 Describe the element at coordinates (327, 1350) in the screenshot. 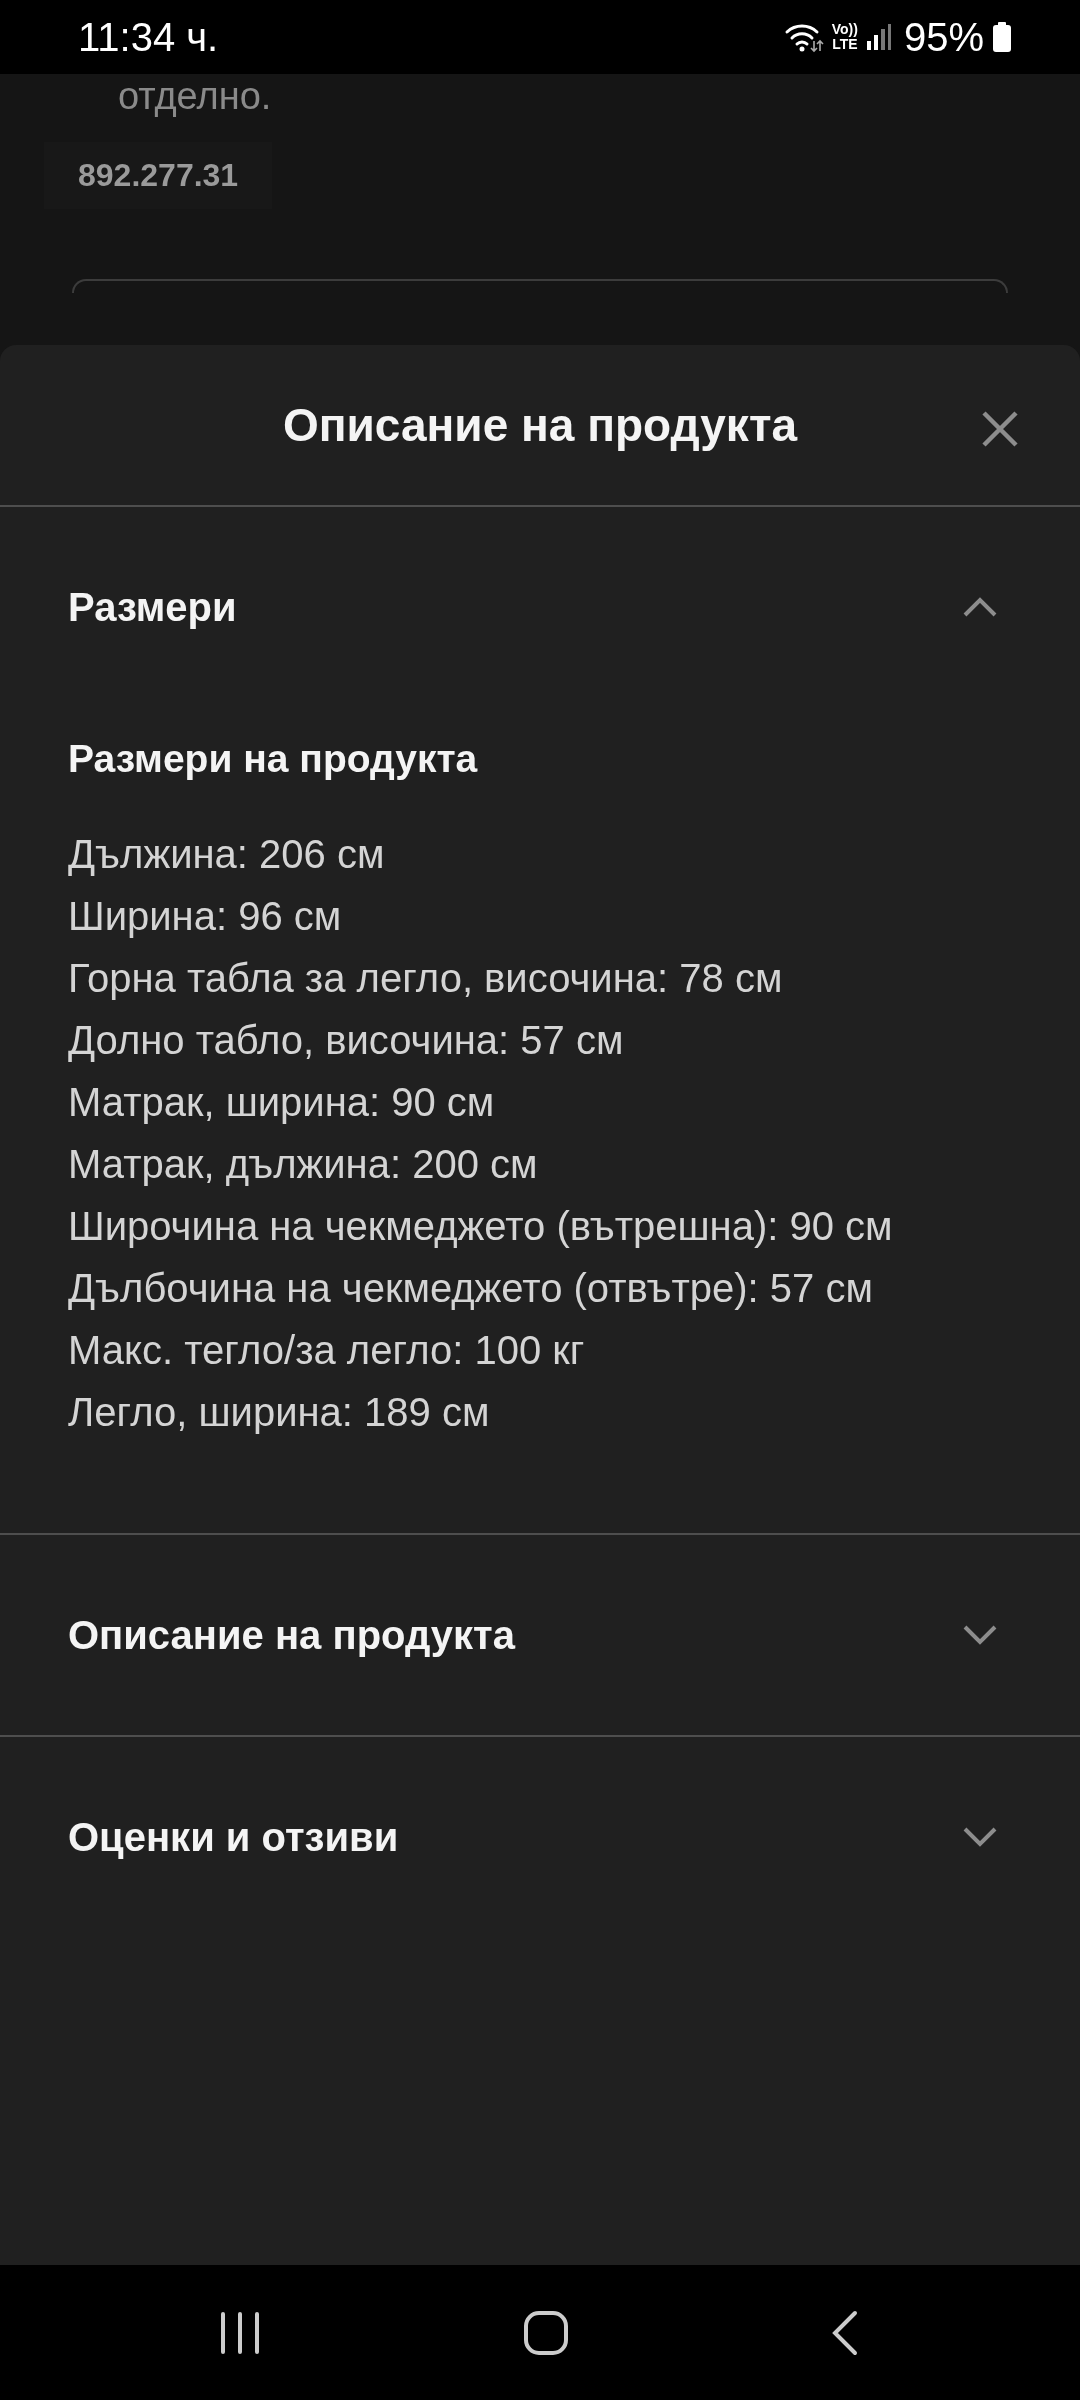

I see `dimension-text: Макс. тегло/за легло: 100 кг` at that location.